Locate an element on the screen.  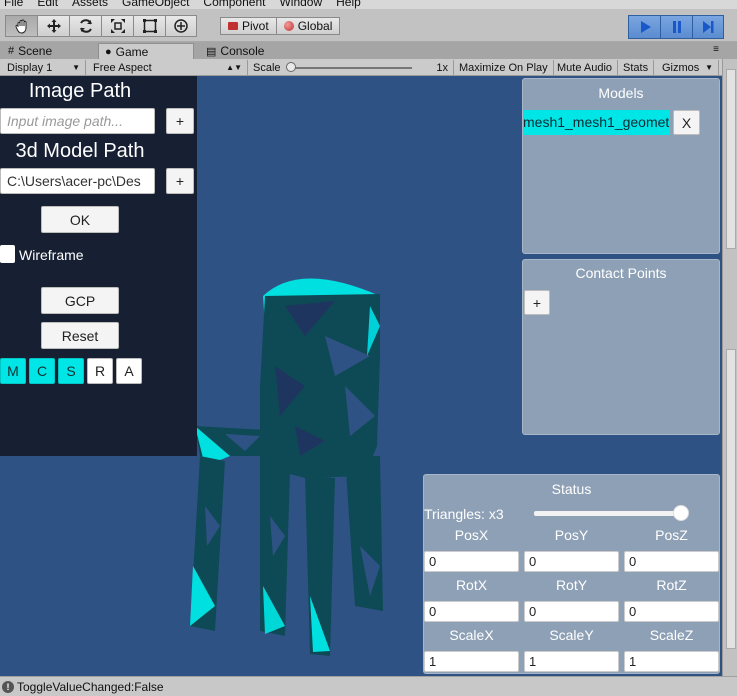
gizmos-label: Gizmos is located at coordinates (681, 67).